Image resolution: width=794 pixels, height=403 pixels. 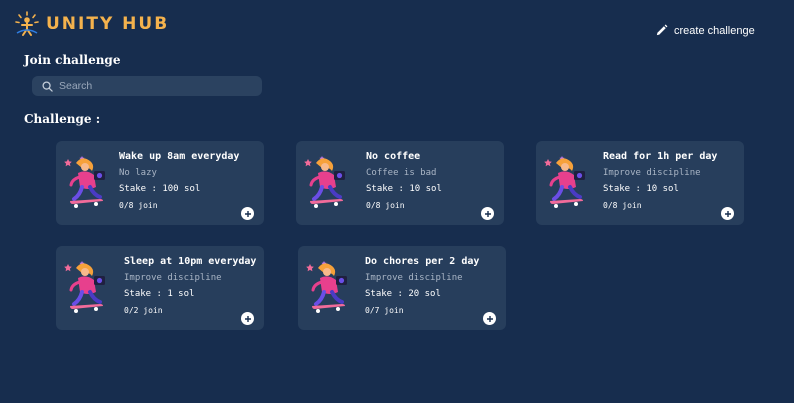 I want to click on challenge-title: Do chores per 2 day, so click(x=422, y=261).